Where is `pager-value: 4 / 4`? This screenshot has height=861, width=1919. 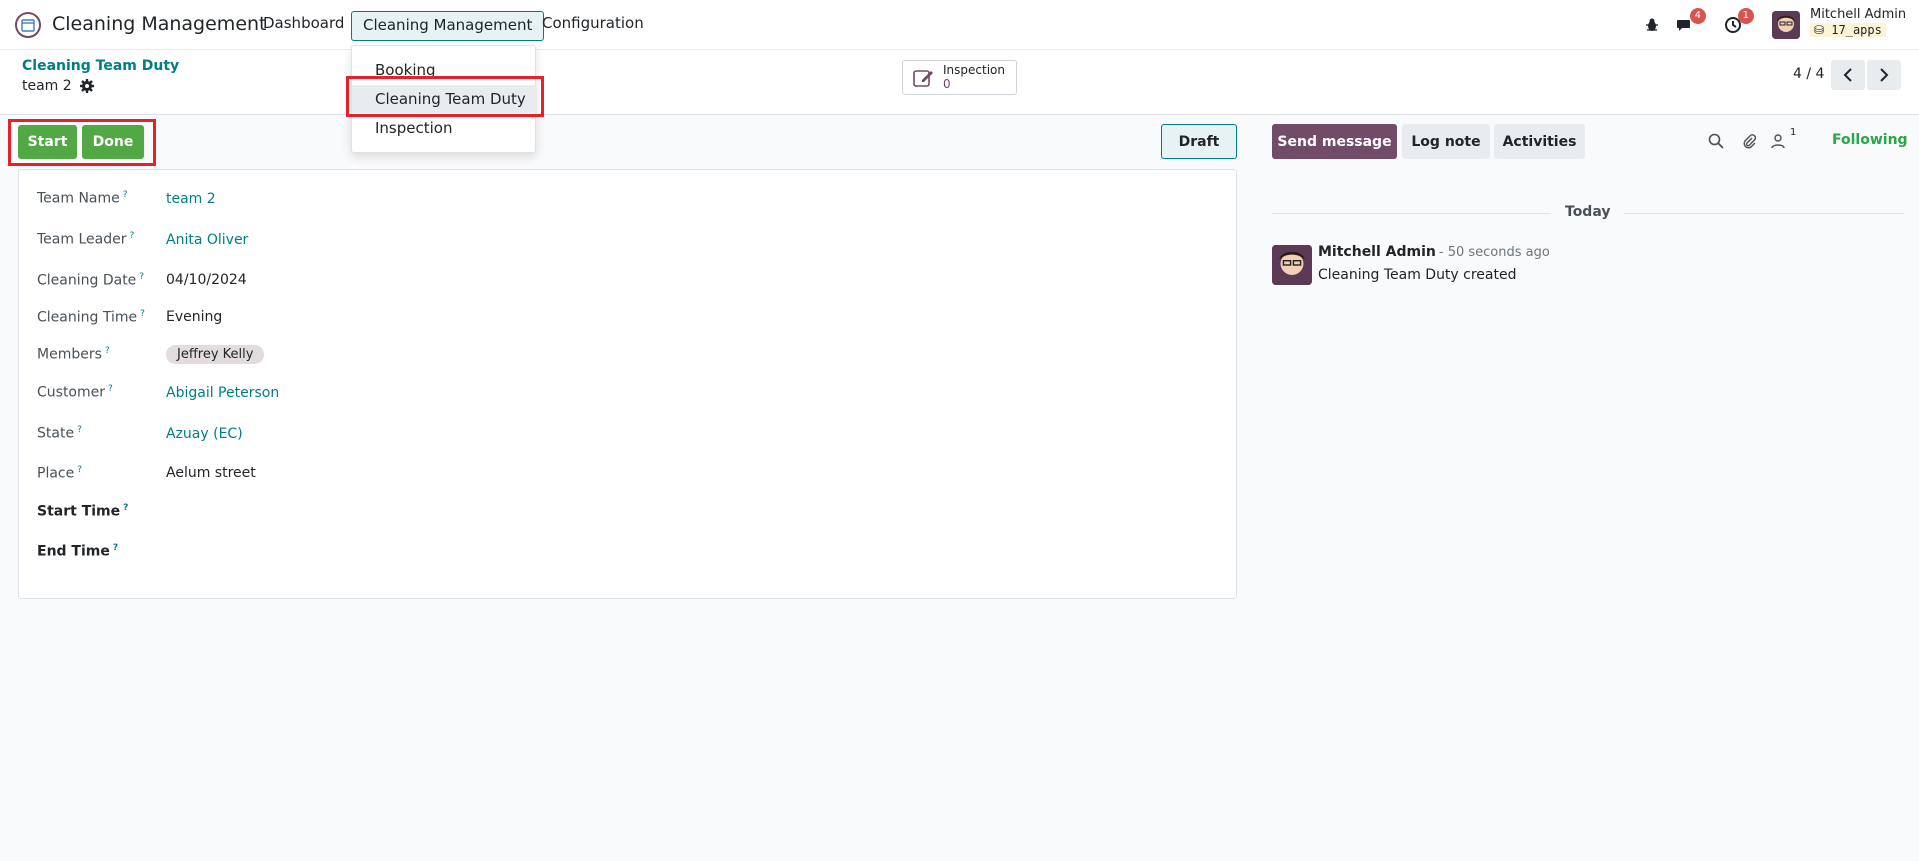 pager-value: 4 / 4 is located at coordinates (1808, 74).